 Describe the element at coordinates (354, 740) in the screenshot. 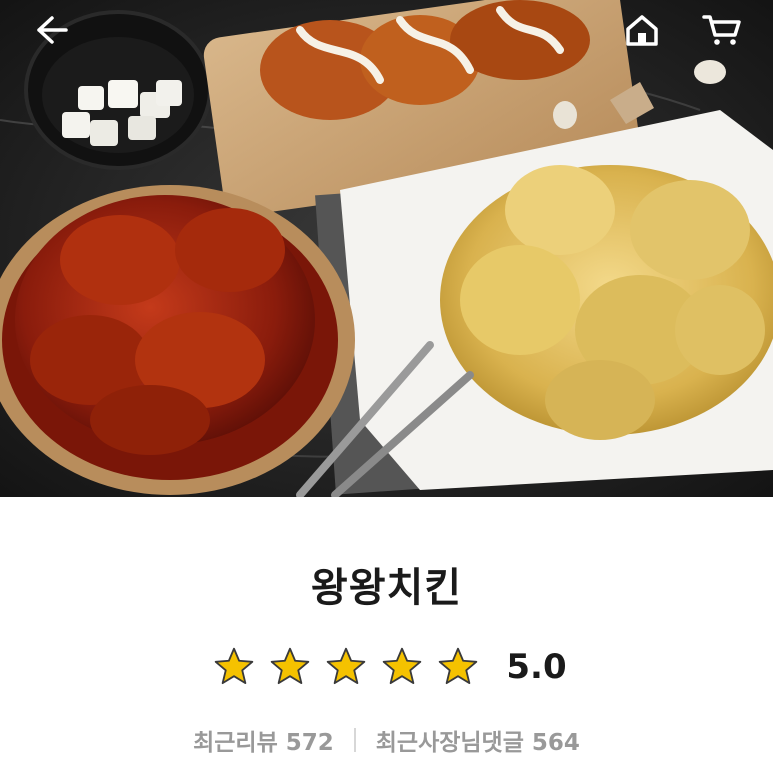

I see `divider` at that location.